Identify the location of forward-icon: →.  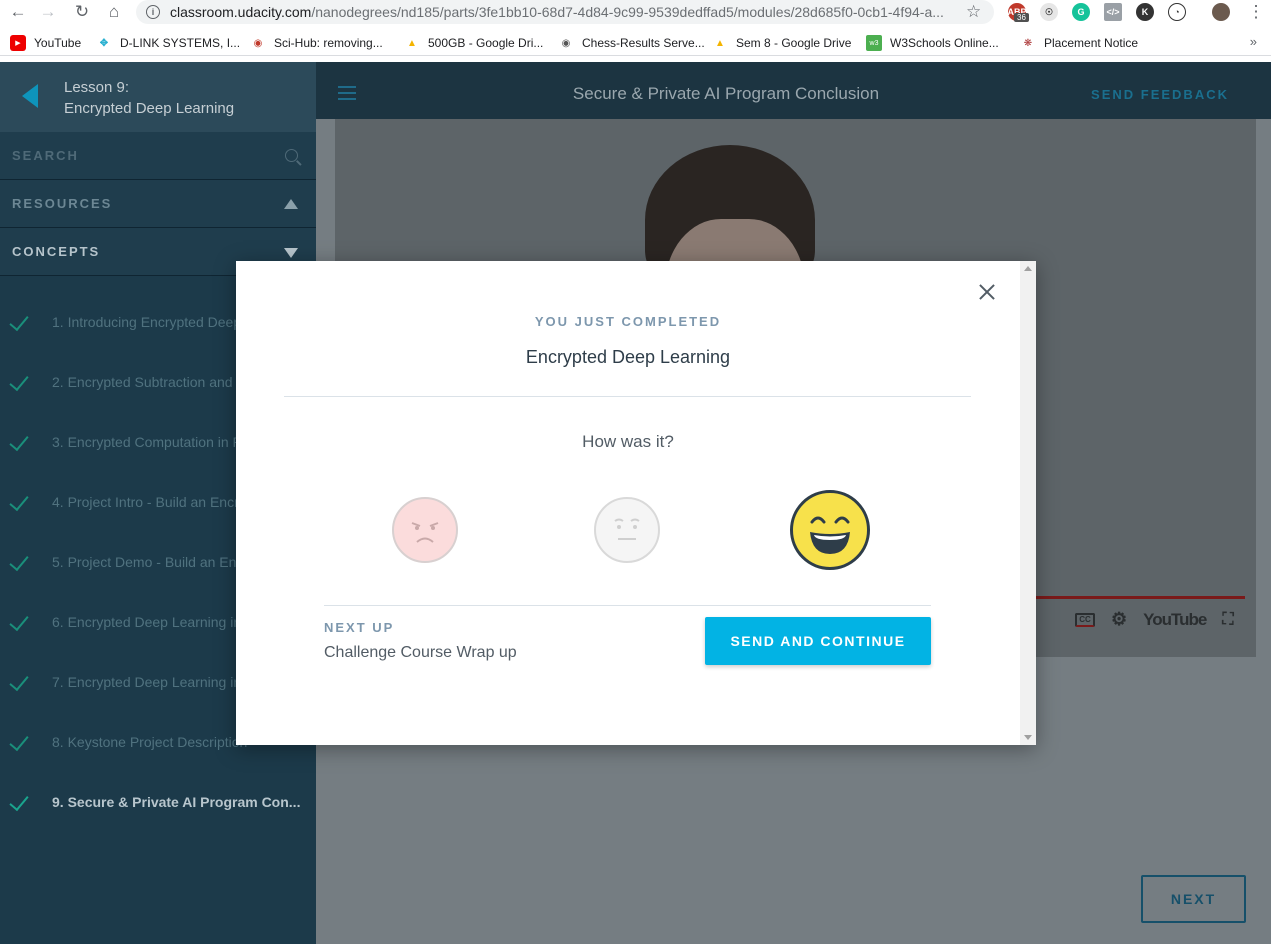
(48, 12).